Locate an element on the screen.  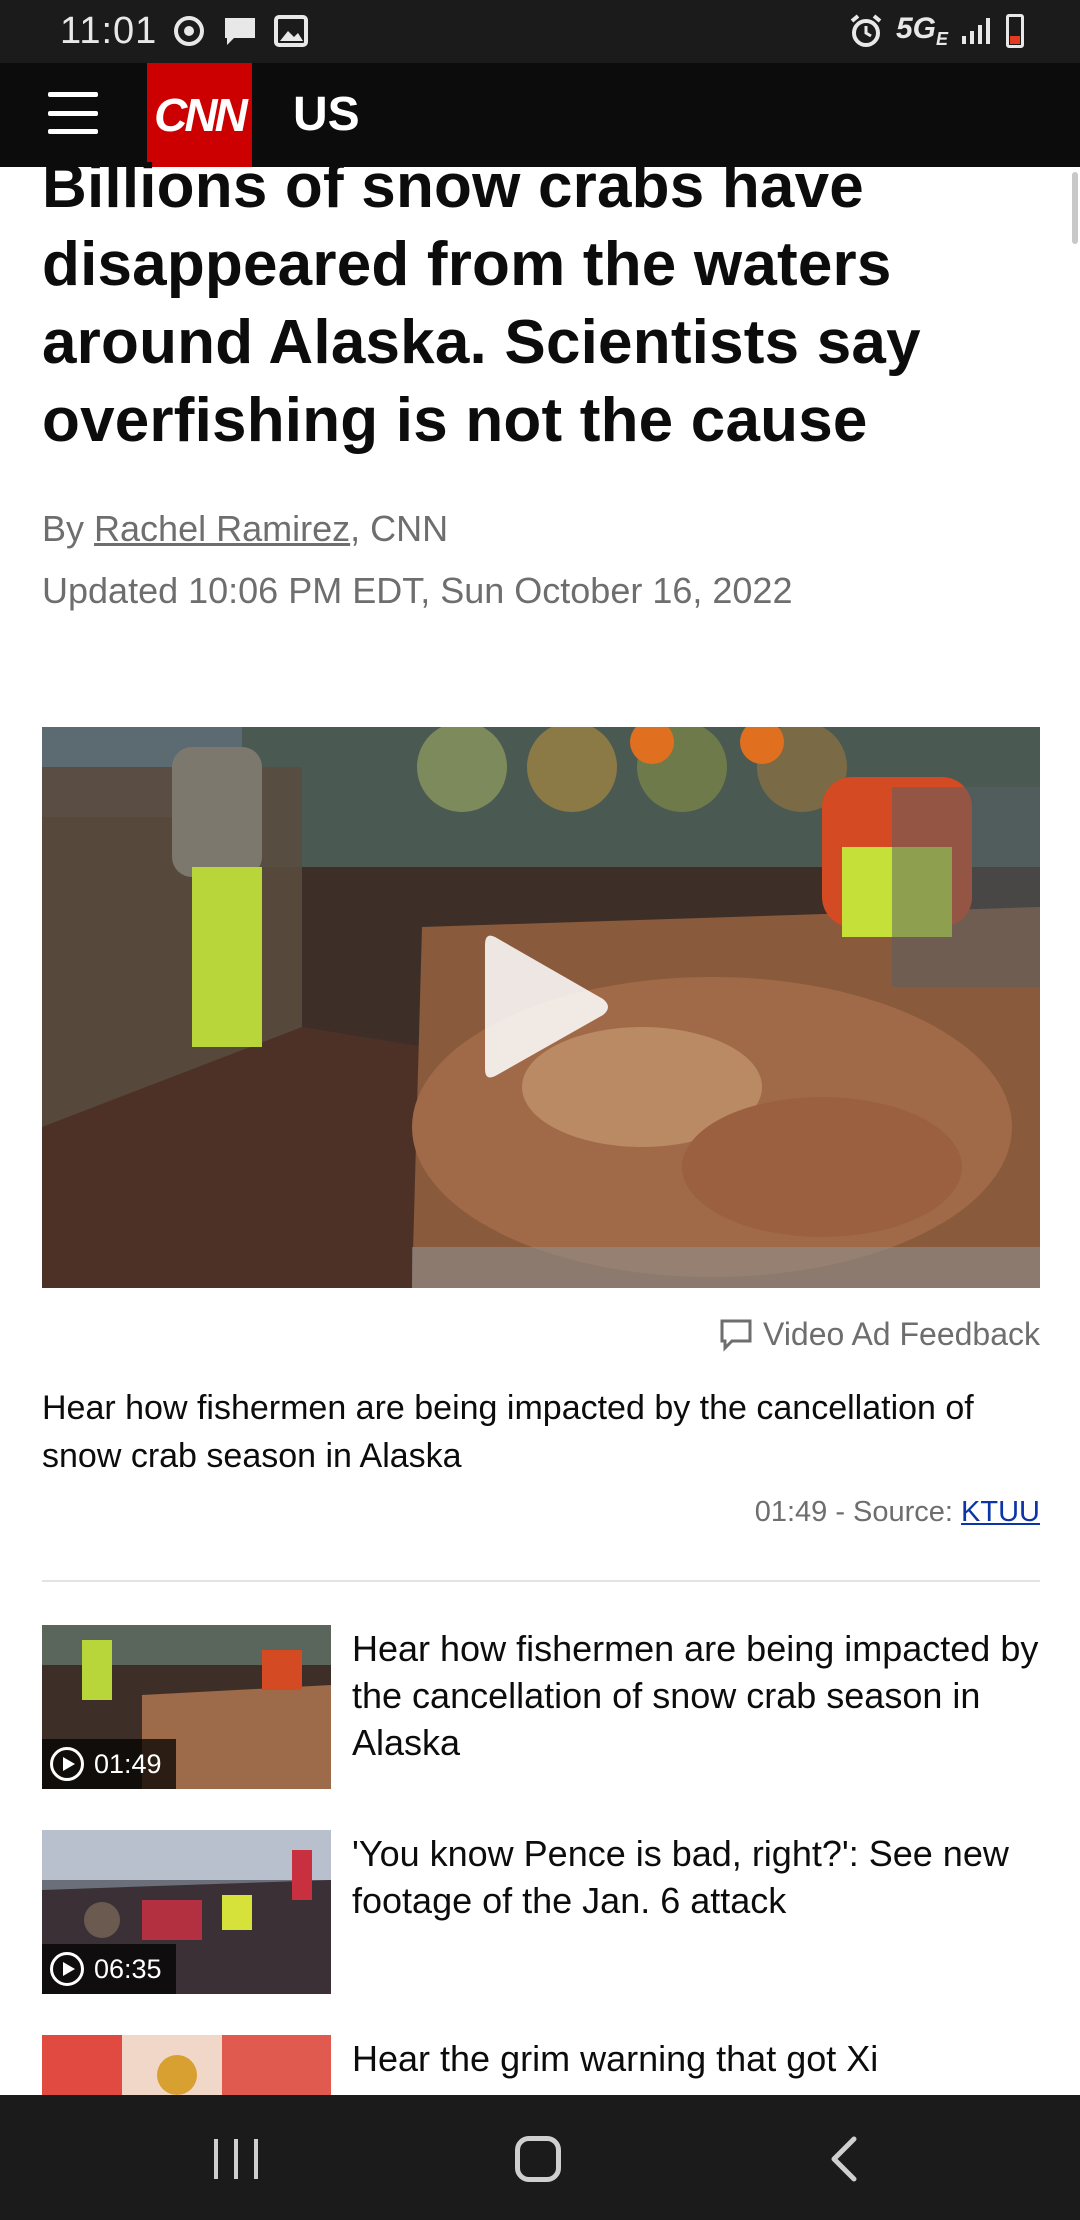
video-meta: 01:49 - Source: KTUU is located at coordinates (897, 1512).